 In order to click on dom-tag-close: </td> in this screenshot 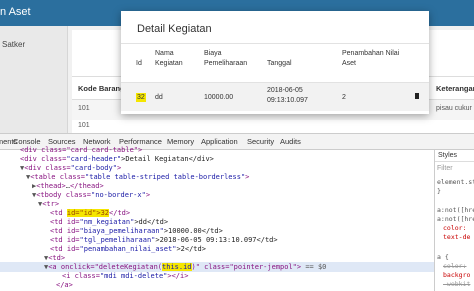, I will do `click(120, 213)`.